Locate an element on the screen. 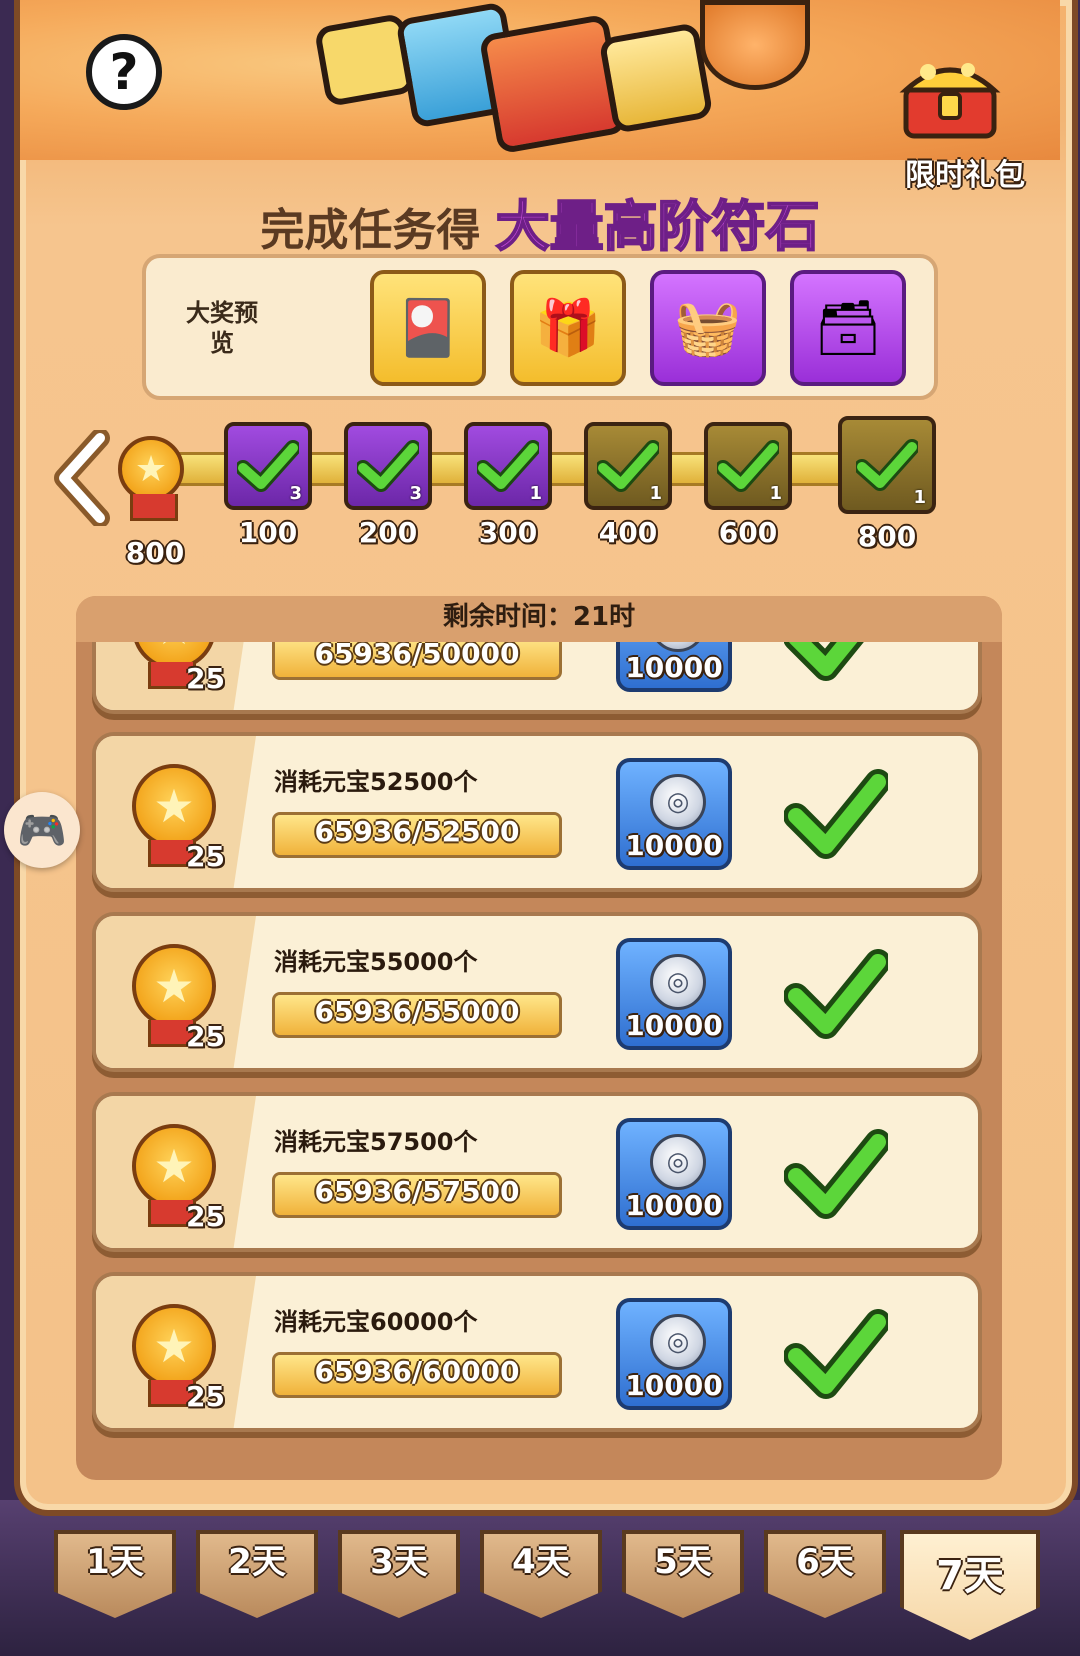 The width and height of the screenshot is (1080, 1656). task-progress-text: 65936/60000 is located at coordinates (417, 1371).